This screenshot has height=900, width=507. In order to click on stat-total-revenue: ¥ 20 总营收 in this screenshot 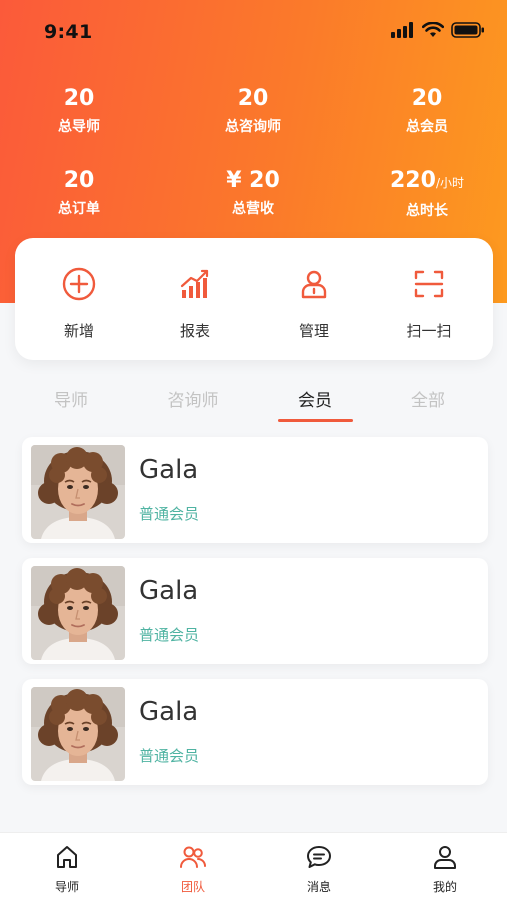, I will do `click(253, 193)`.